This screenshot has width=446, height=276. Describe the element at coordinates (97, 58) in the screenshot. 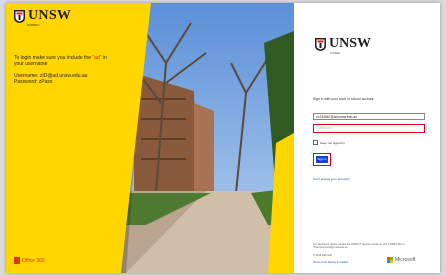

I see `hint-ad: "ad"` at that location.